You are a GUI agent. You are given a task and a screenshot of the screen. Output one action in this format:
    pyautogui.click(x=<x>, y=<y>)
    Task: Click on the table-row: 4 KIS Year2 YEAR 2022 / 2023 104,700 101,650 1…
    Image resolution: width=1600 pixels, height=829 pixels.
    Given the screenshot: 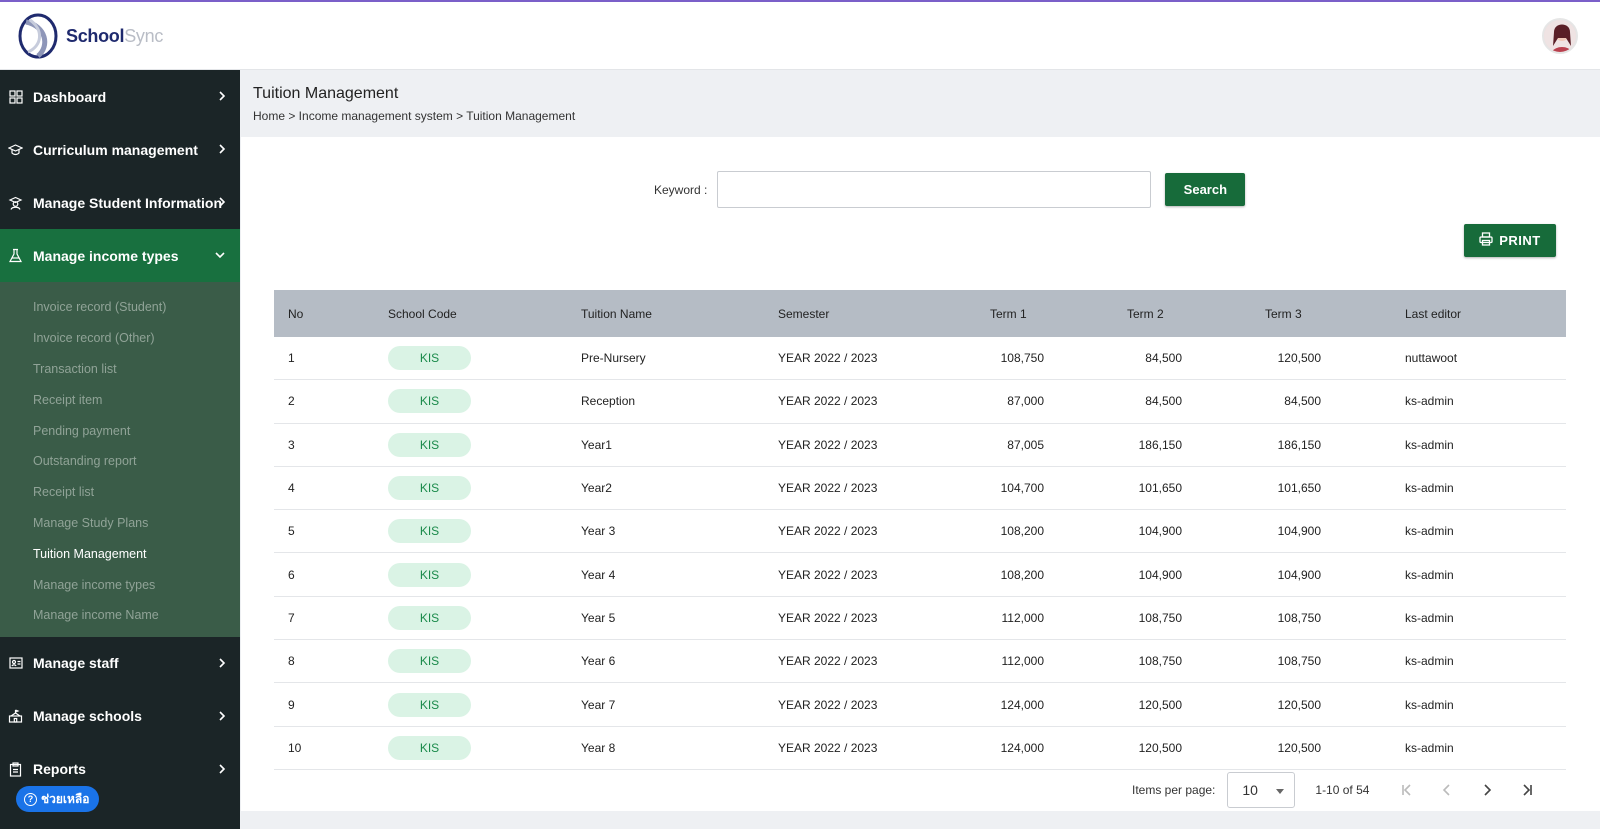 What is the action you would take?
    pyautogui.click(x=920, y=489)
    